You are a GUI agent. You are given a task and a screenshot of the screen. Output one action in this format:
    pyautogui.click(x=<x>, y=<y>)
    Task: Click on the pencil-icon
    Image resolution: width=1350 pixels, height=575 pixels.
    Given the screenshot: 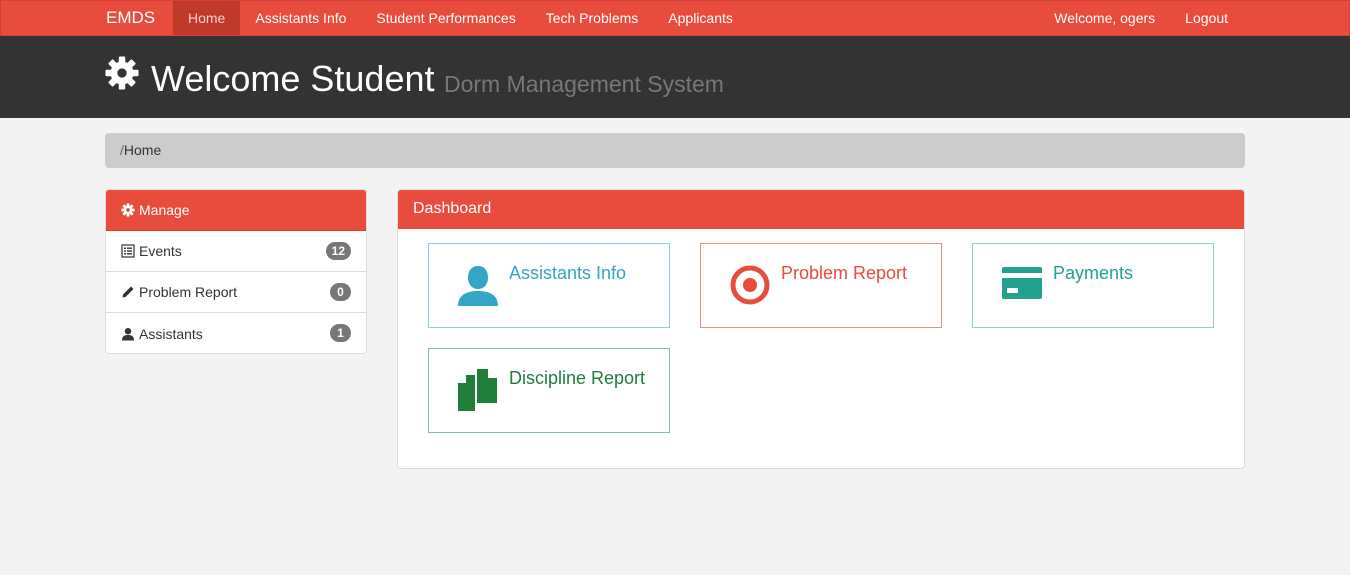 What is the action you would take?
    pyautogui.click(x=128, y=292)
    